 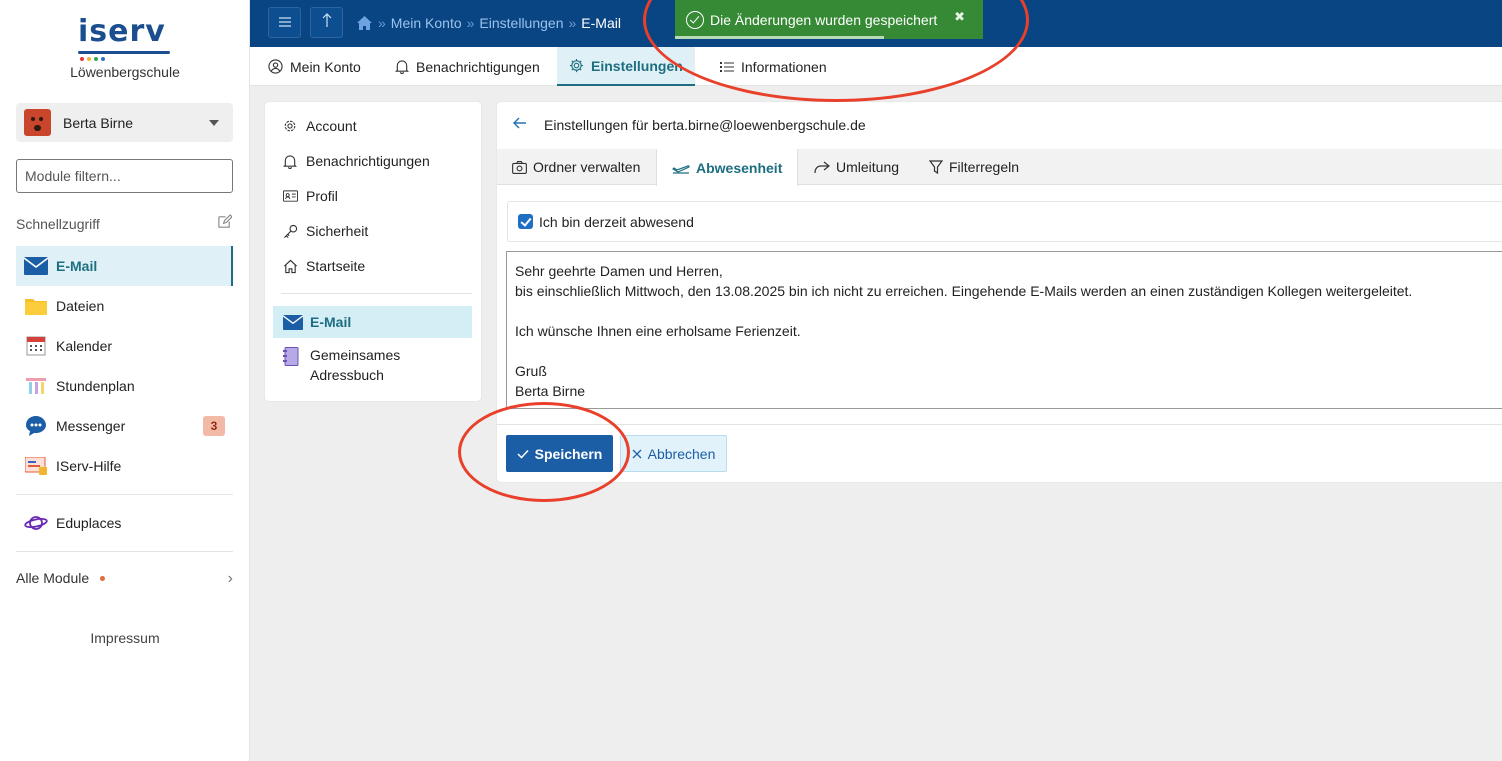 What do you see at coordinates (124, 266) in the screenshot?
I see `sidebar-item-email: E-Mail` at bounding box center [124, 266].